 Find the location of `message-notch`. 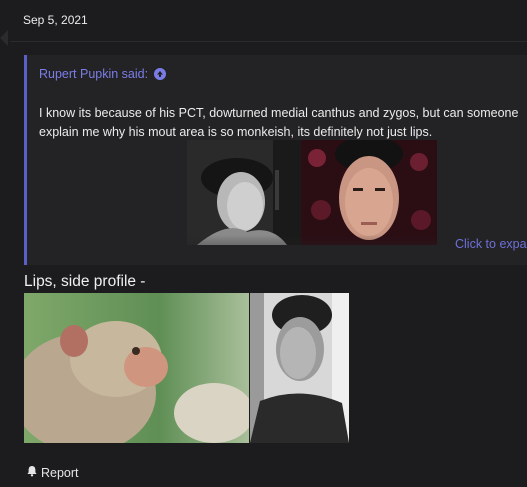

message-notch is located at coordinates (4, 38).